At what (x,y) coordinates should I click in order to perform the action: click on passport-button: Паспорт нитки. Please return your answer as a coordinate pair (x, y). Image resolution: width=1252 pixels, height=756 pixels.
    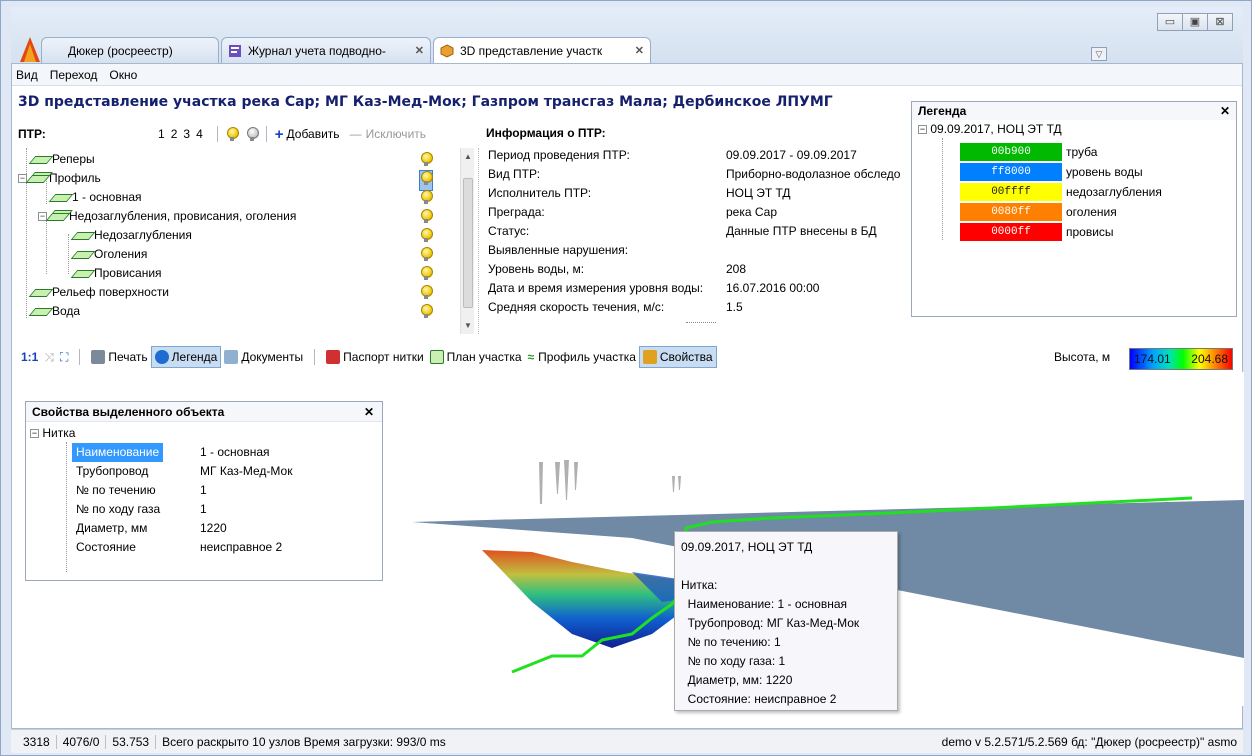
    Looking at the image, I should click on (375, 357).